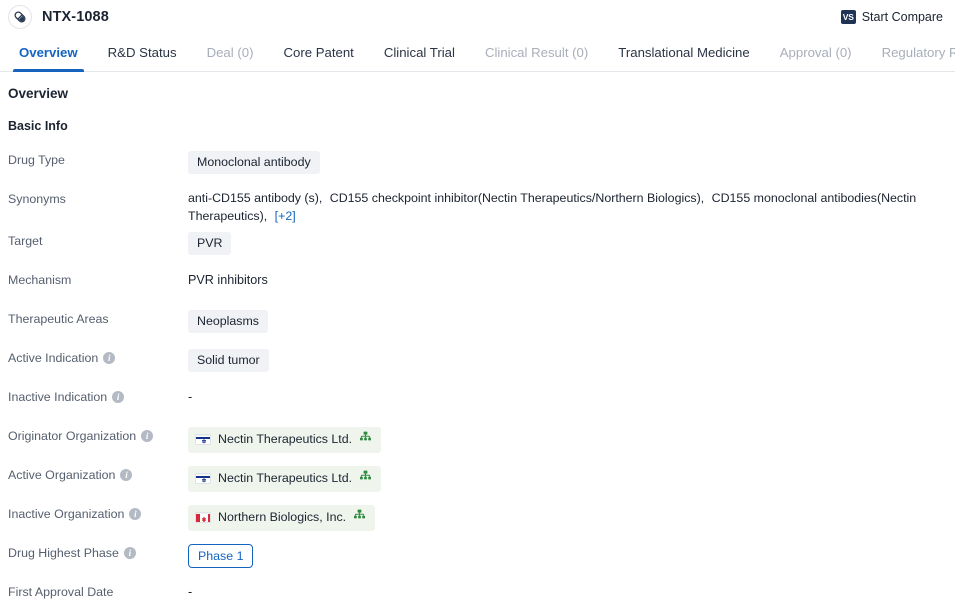 The width and height of the screenshot is (955, 606). Describe the element at coordinates (37, 199) in the screenshot. I see `field-label-text: Synonyms` at that location.